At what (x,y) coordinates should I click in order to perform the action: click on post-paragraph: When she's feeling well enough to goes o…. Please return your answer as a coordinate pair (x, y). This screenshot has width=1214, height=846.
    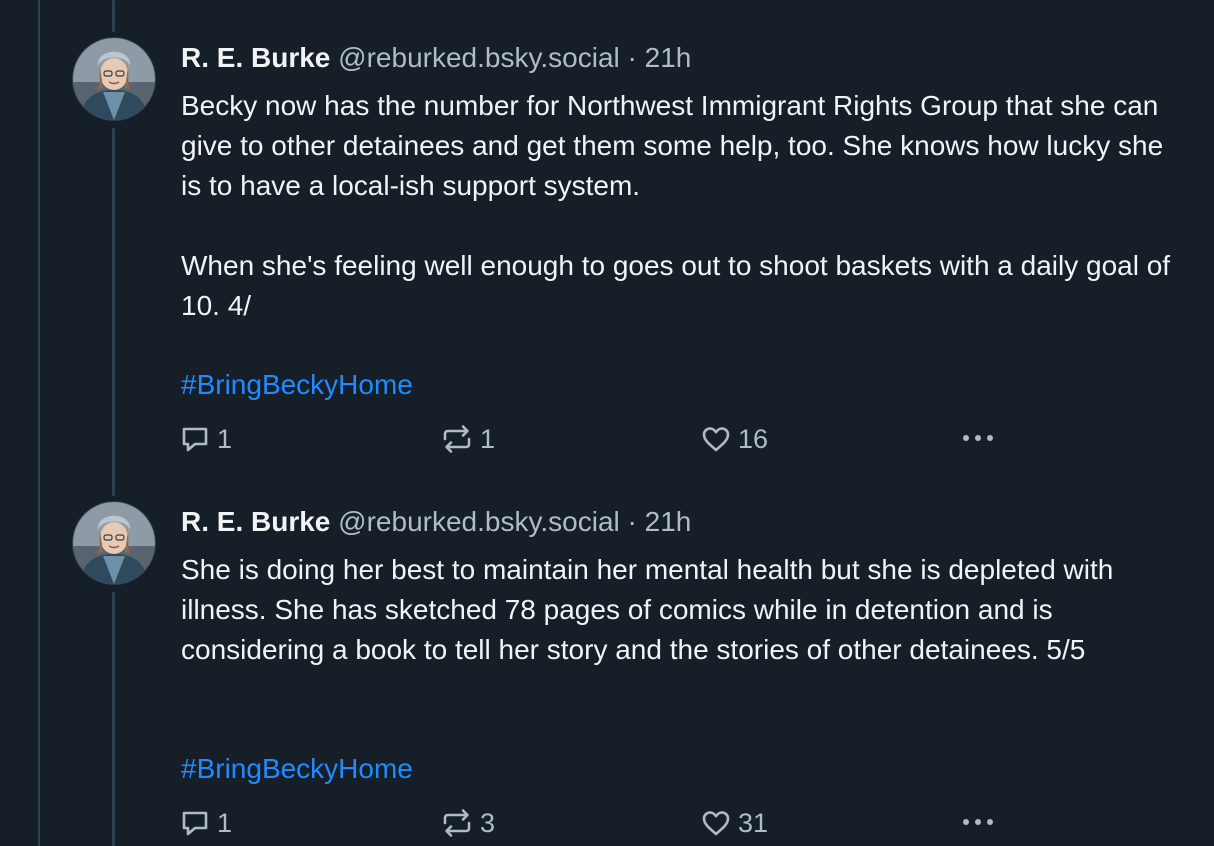
    Looking at the image, I should click on (676, 285).